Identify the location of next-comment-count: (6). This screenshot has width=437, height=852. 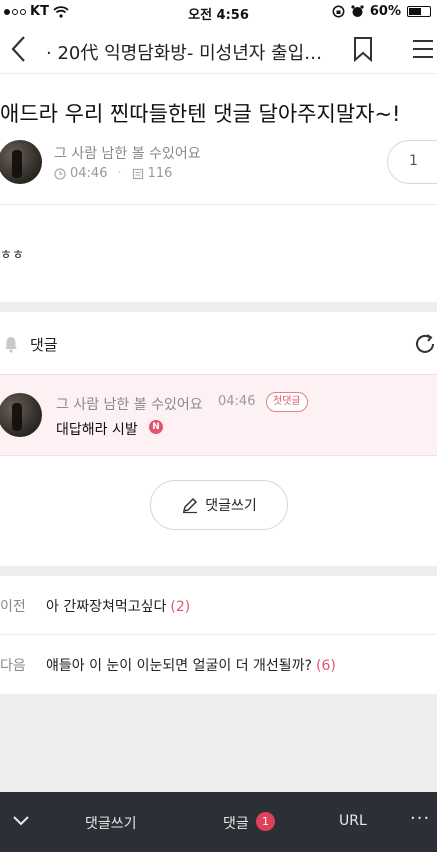
(325, 666).